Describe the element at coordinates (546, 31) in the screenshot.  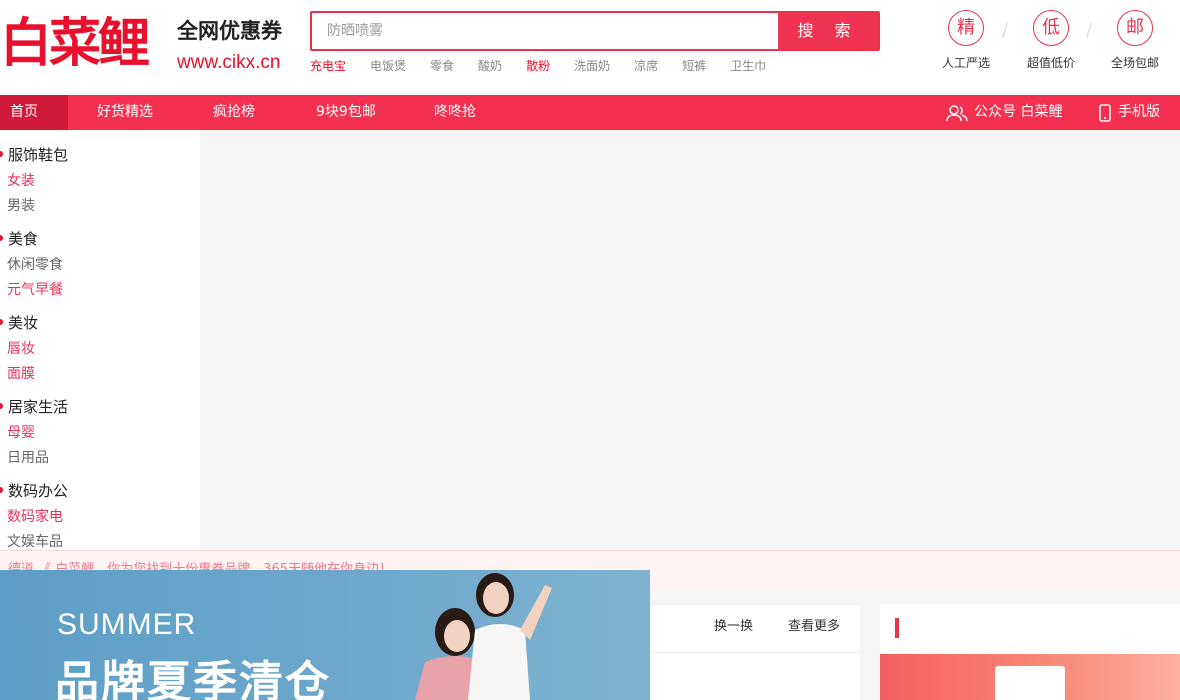
I see `search-input` at that location.